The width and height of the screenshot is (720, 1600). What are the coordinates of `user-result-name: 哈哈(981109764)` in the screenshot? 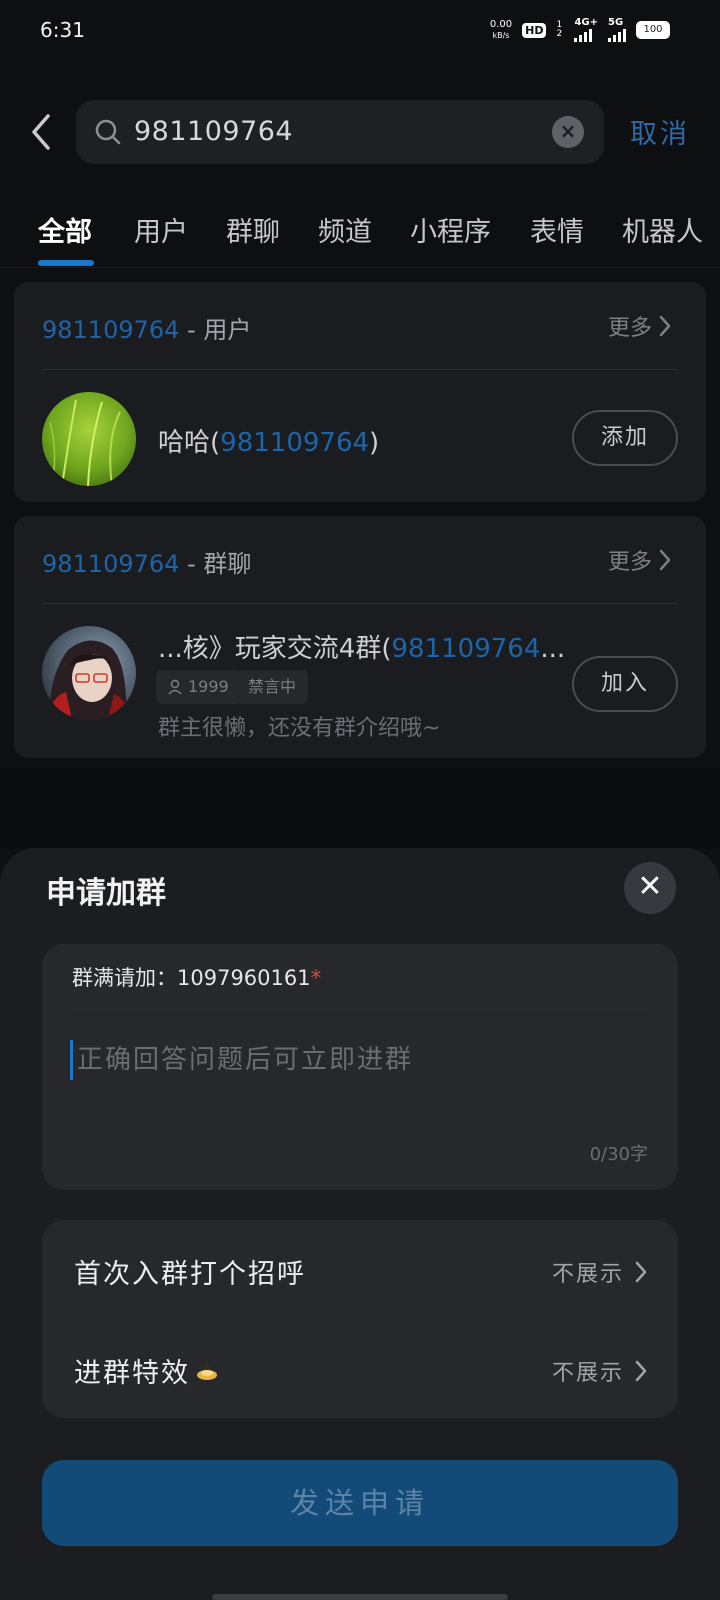 It's located at (268, 440).